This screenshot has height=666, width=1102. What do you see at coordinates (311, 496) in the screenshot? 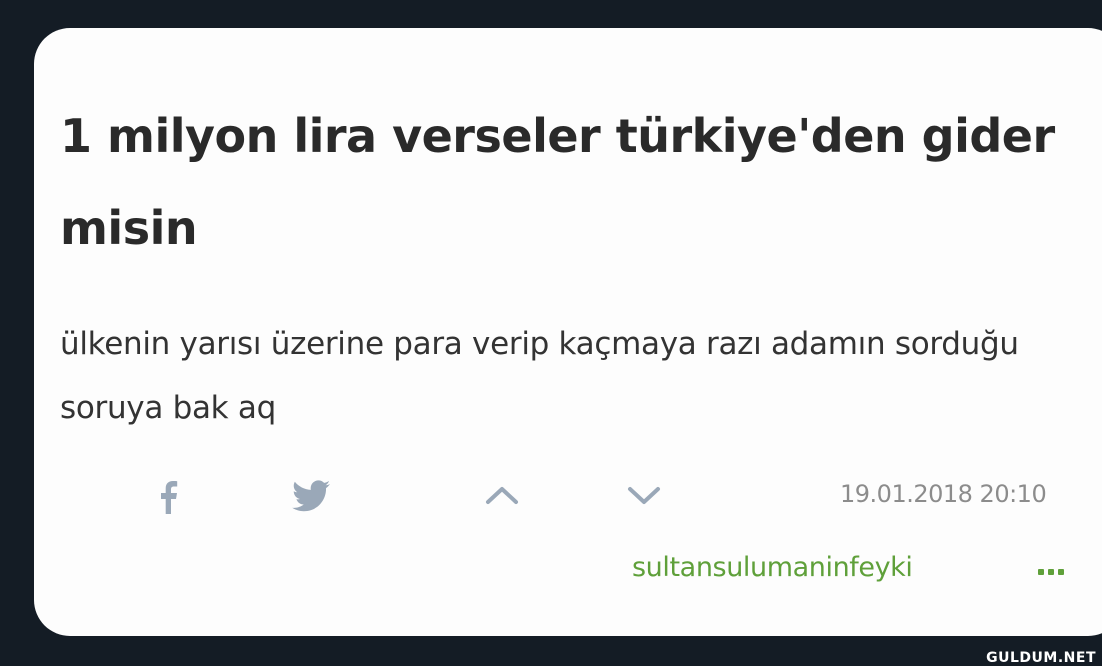
I see `twitter-icon` at bounding box center [311, 496].